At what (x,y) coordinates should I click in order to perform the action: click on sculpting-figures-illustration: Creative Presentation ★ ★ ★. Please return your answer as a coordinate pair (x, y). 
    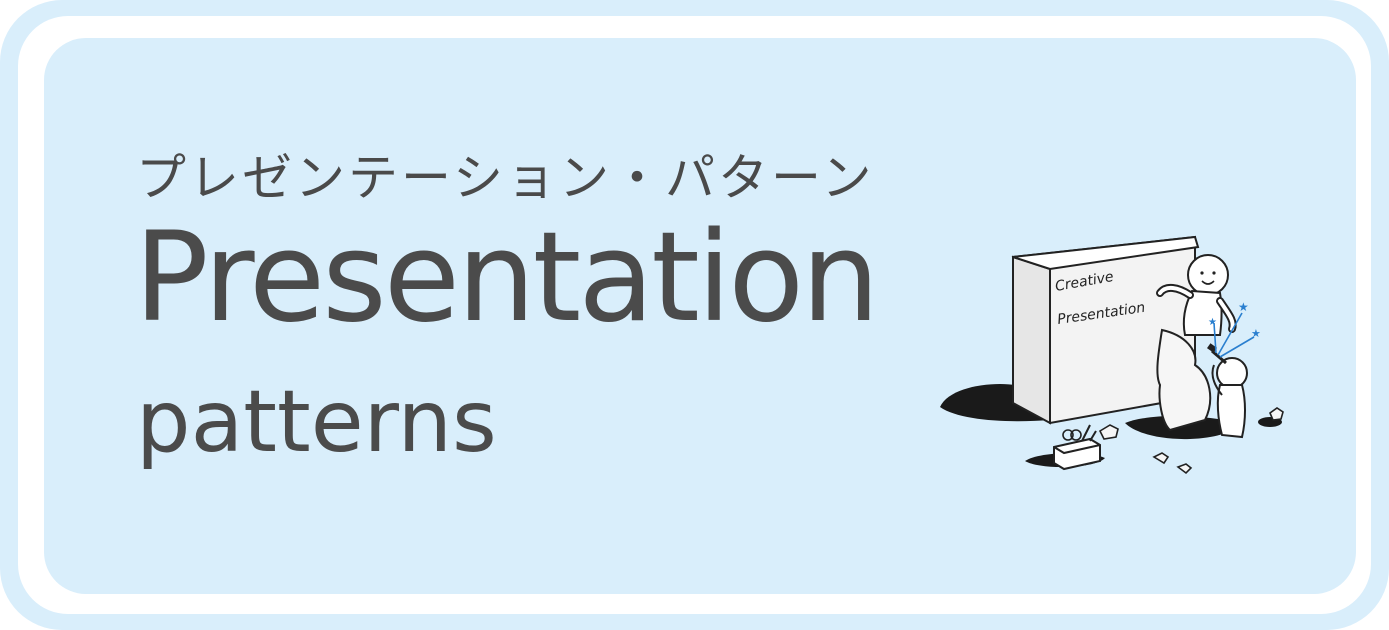
    Looking at the image, I should click on (1112, 355).